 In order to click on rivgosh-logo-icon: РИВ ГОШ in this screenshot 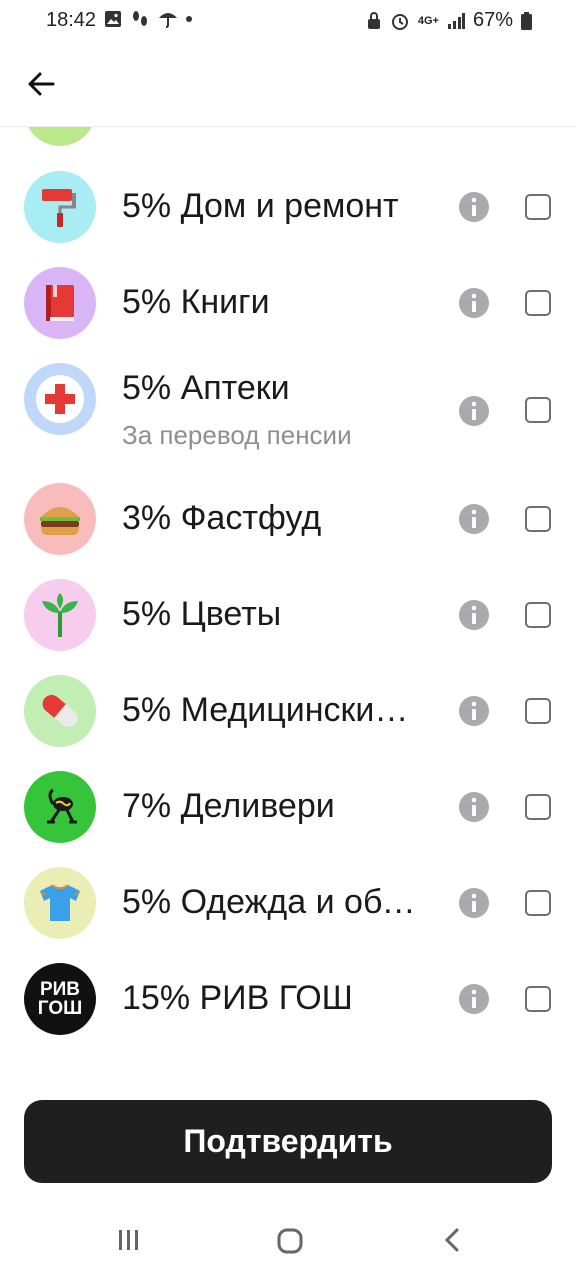, I will do `click(60, 999)`.